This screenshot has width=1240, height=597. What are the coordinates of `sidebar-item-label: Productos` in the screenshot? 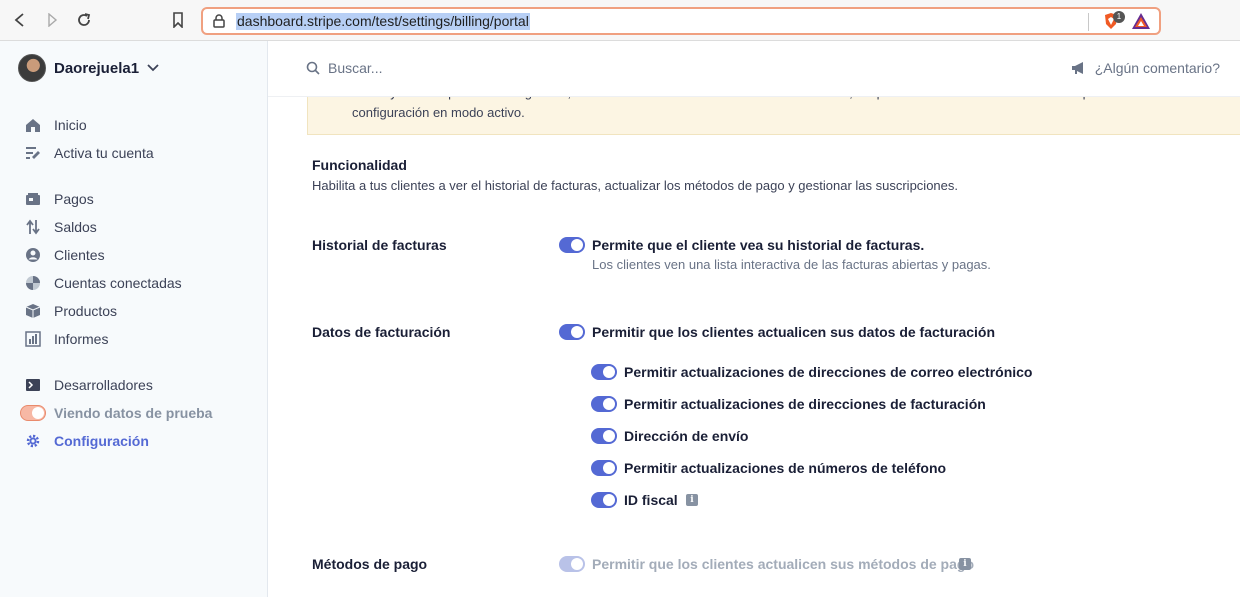 It's located at (86, 311).